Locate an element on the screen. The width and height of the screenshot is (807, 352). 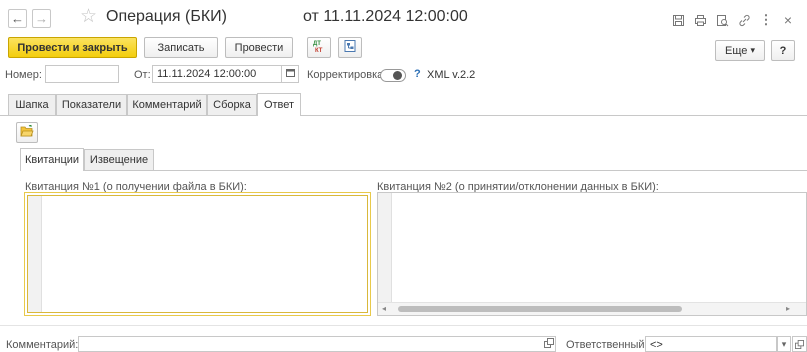
more-actions-label: Еще is located at coordinates (736, 50).